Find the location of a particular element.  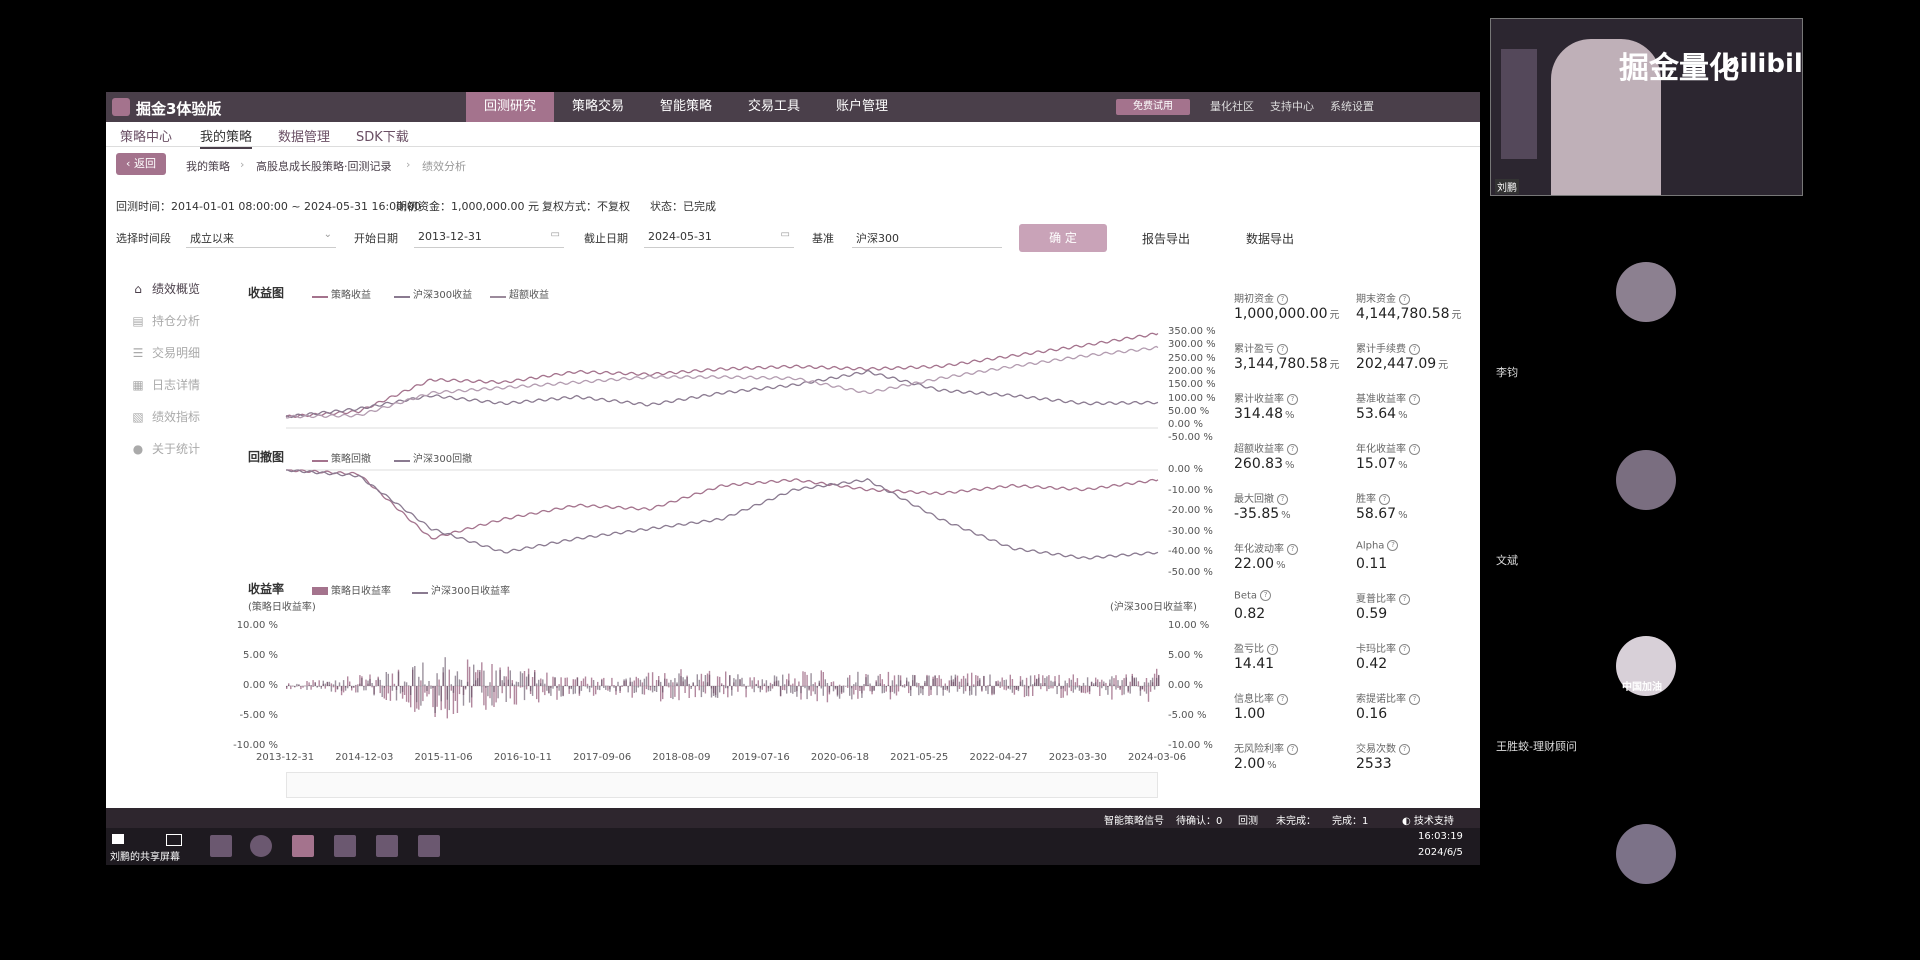

metric-label: 夏普比率? is located at coordinates (1383, 597).